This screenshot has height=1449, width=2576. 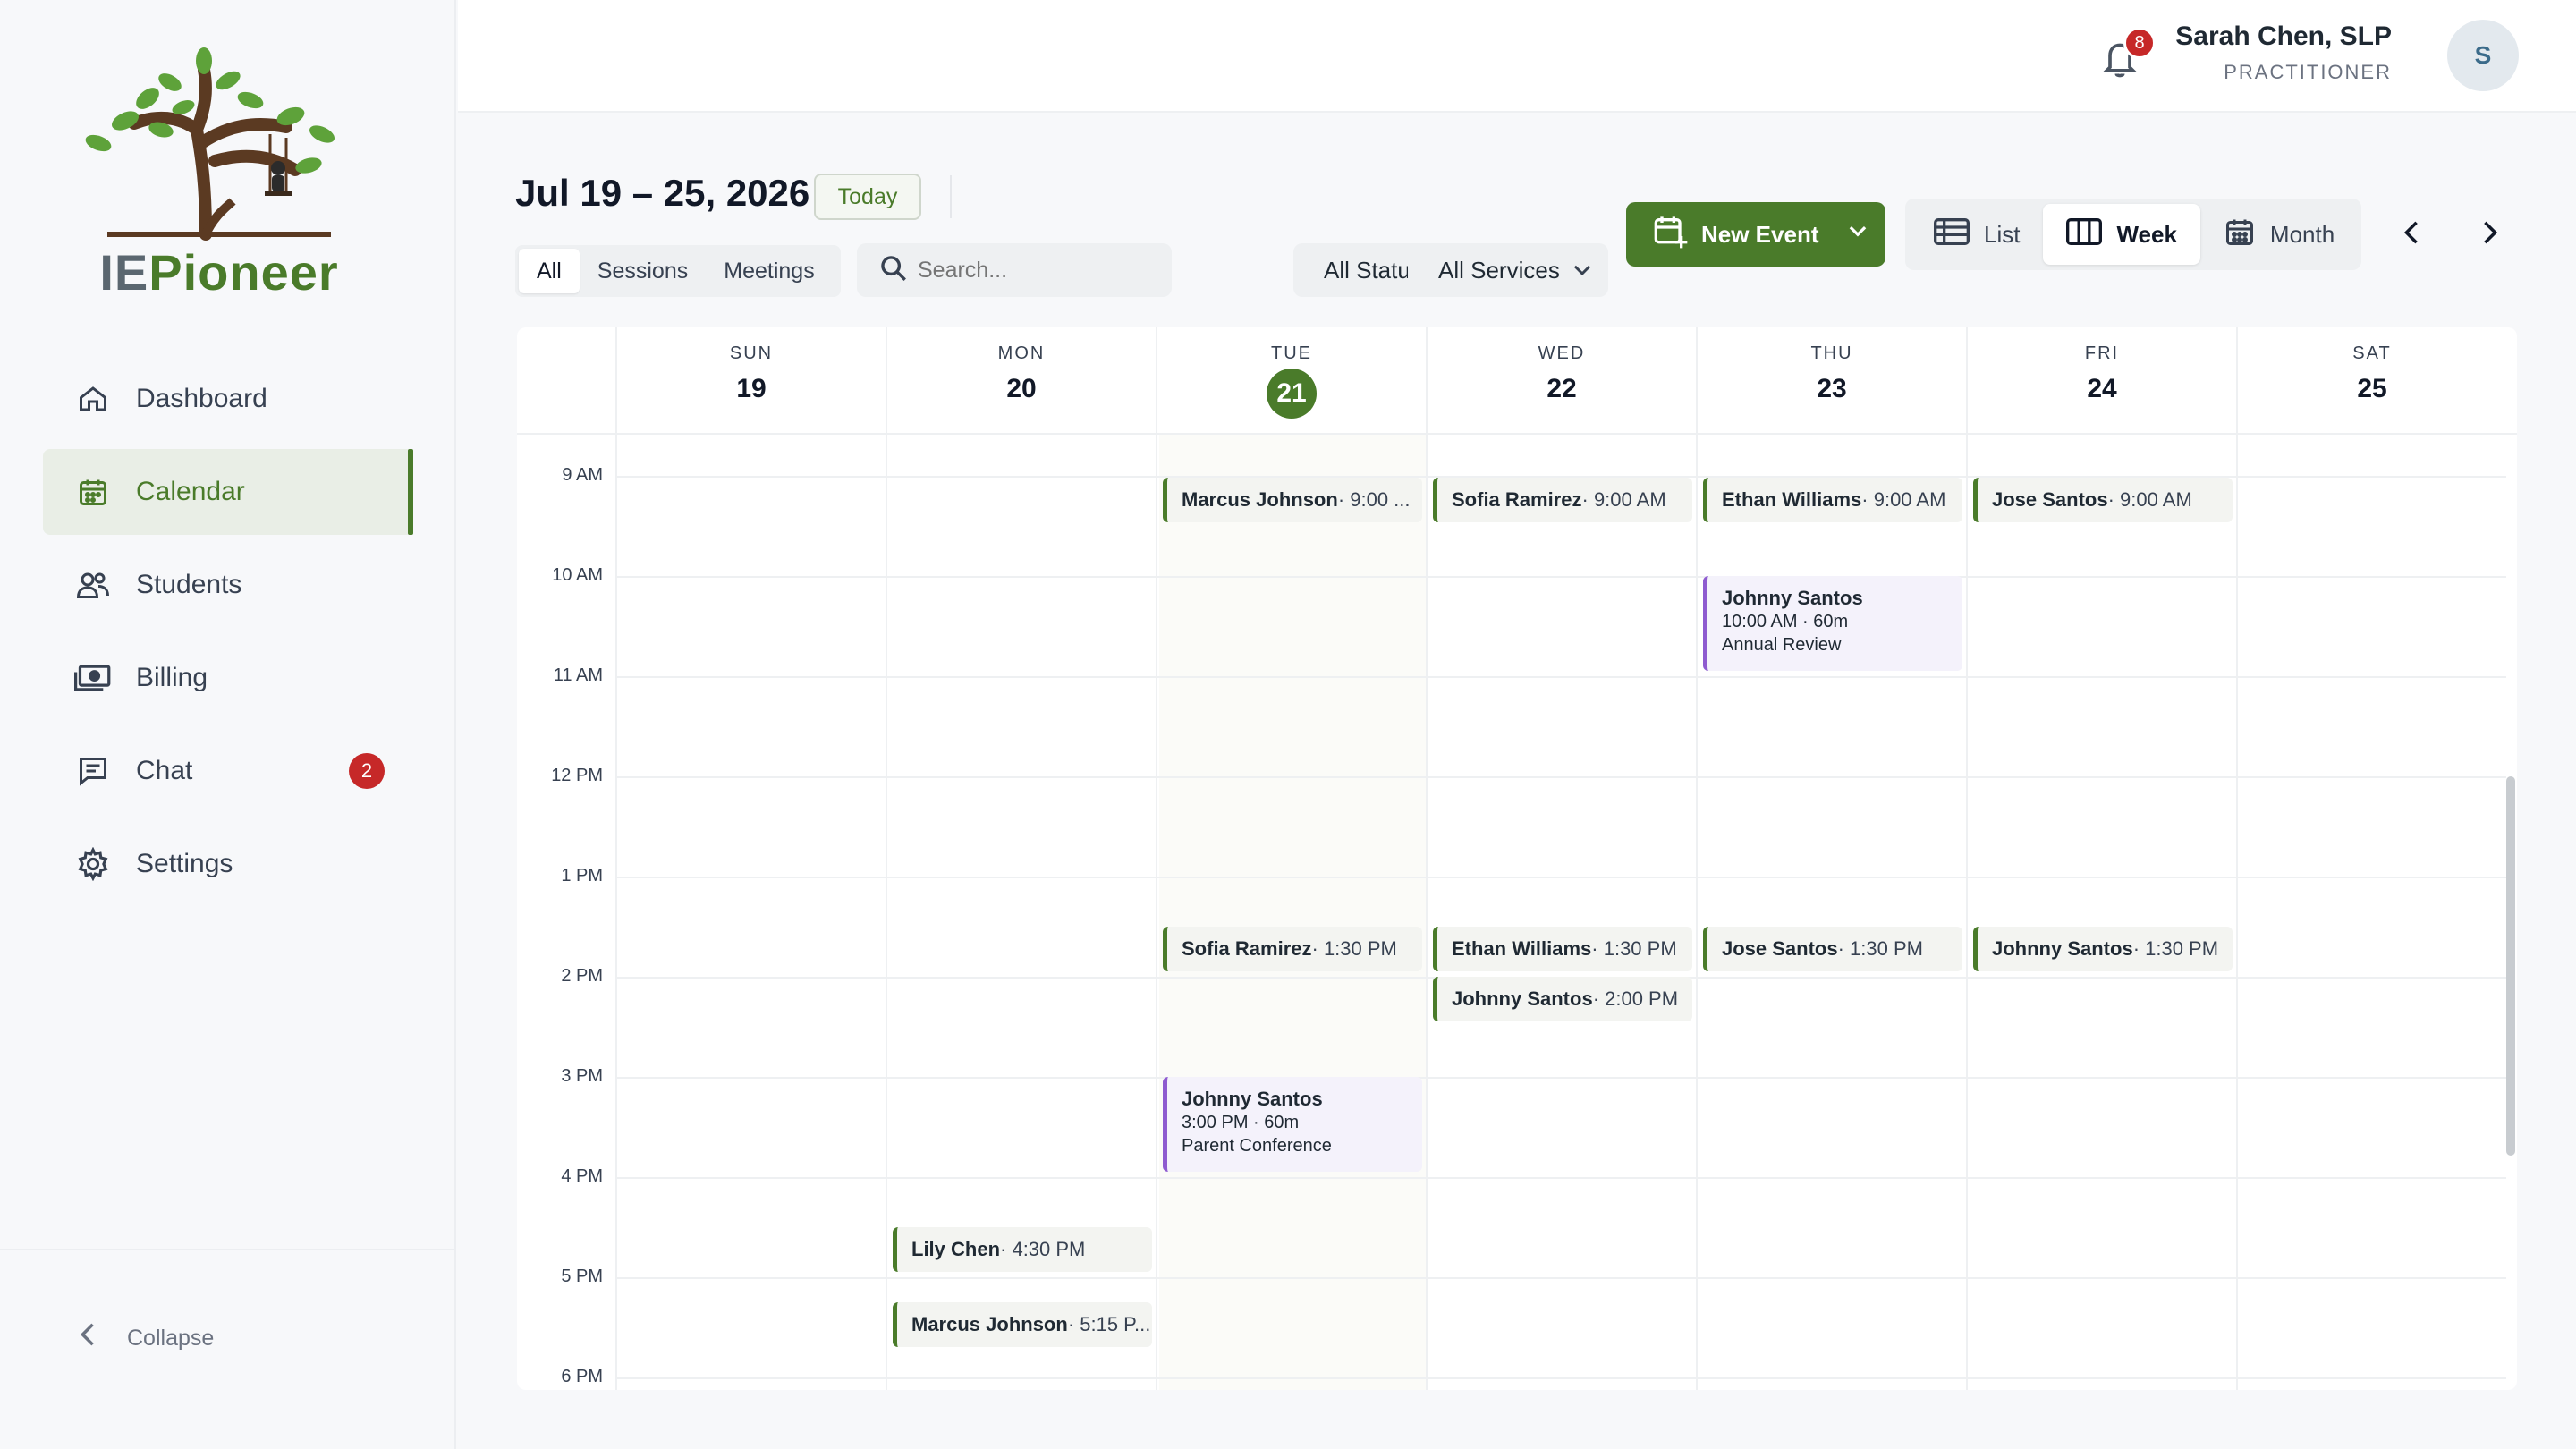 What do you see at coordinates (1292, 394) in the screenshot?
I see `today-marker: 21` at bounding box center [1292, 394].